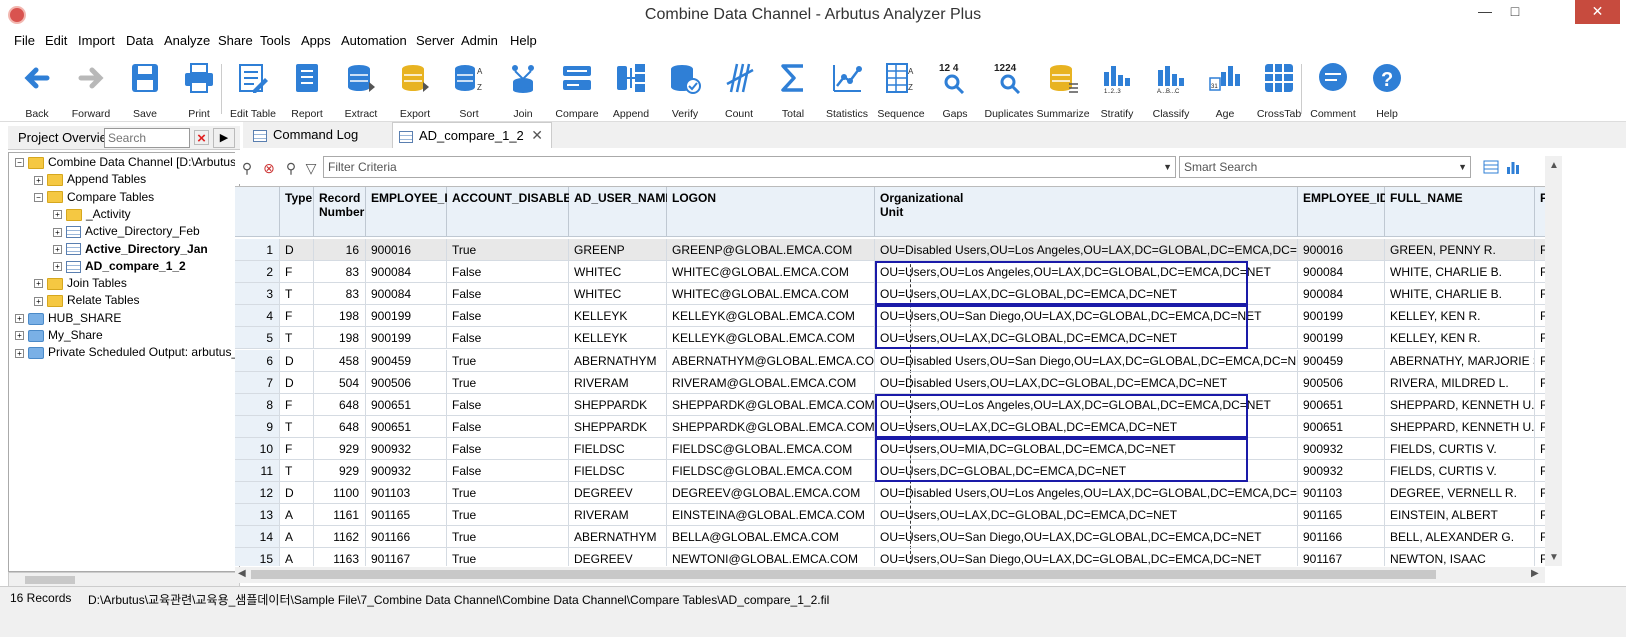 Image resolution: width=1626 pixels, height=637 pixels. What do you see at coordinates (257, 537) in the screenshot?
I see `table-cell: 14` at bounding box center [257, 537].